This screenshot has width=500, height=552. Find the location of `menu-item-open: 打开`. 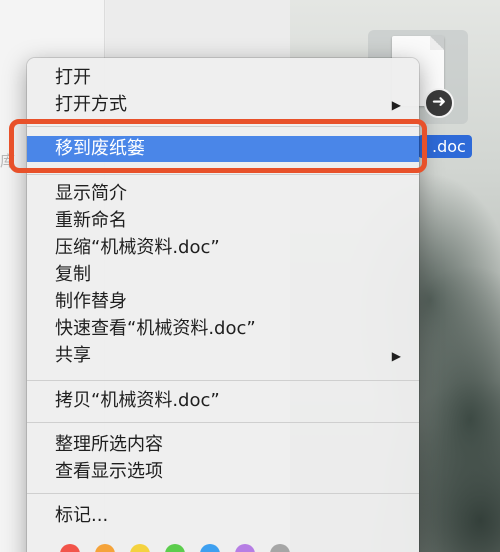

menu-item-open: 打开 is located at coordinates (223, 78).